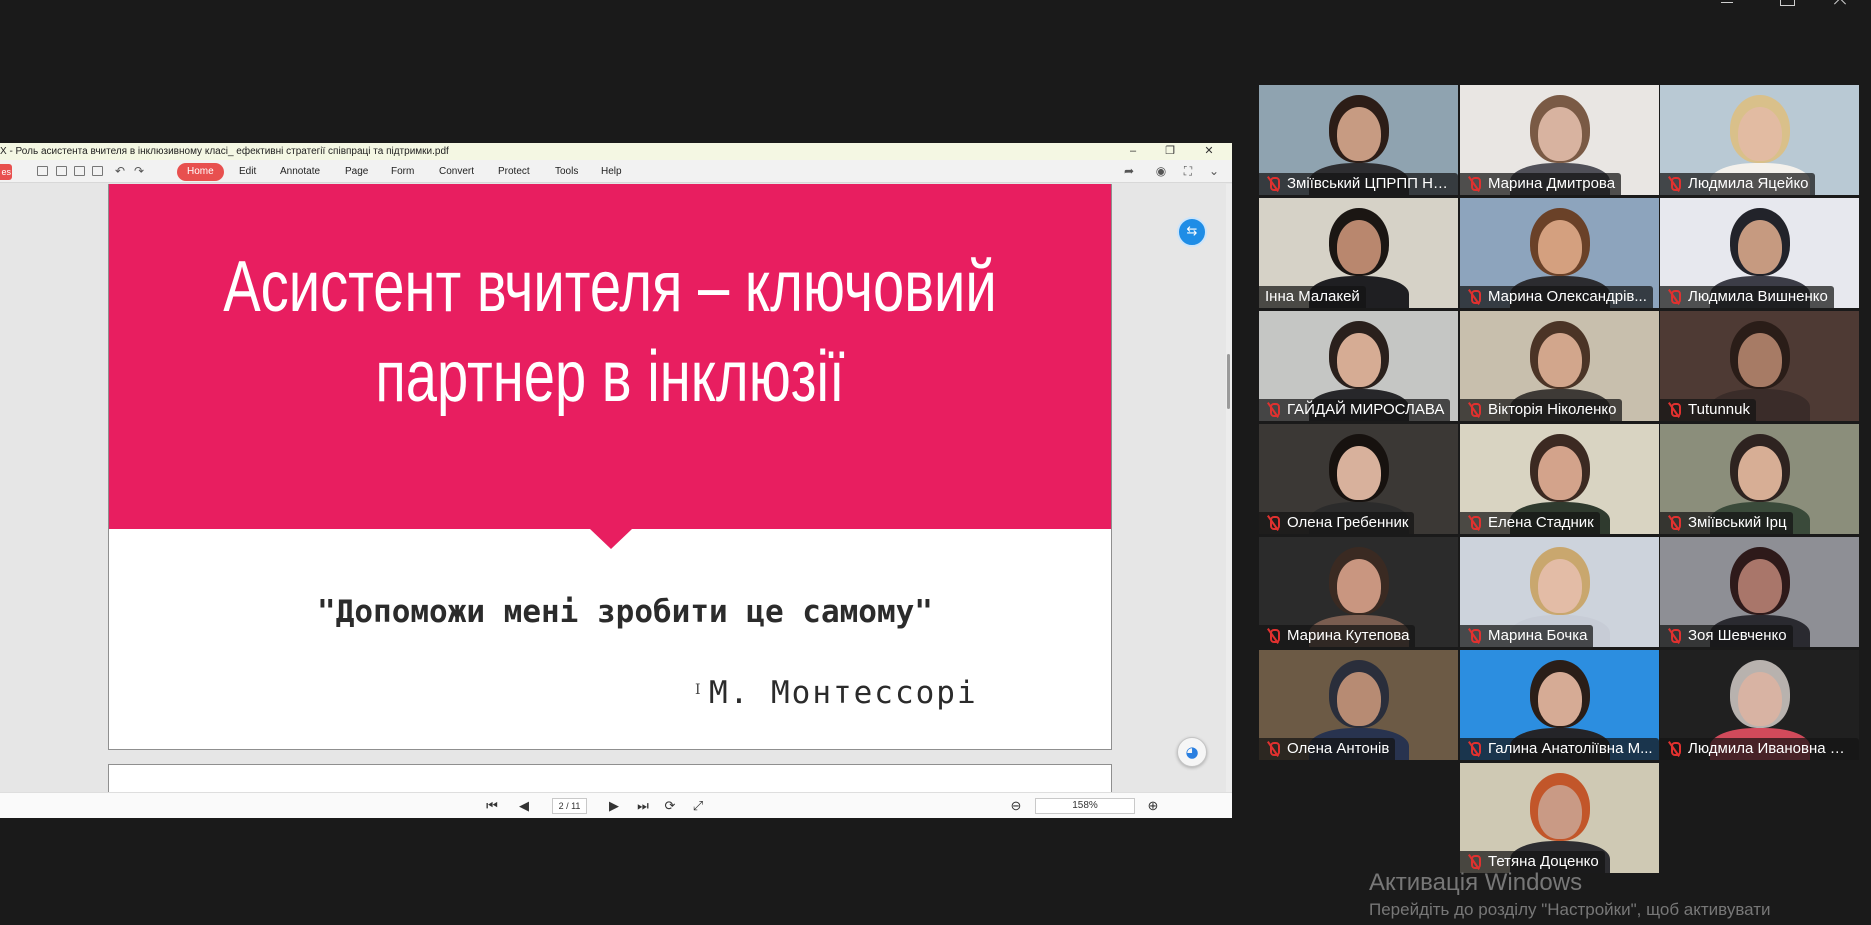 The image size is (1871, 925). Describe the element at coordinates (566, 172) in the screenshot. I see `menu-tools: Tools` at that location.